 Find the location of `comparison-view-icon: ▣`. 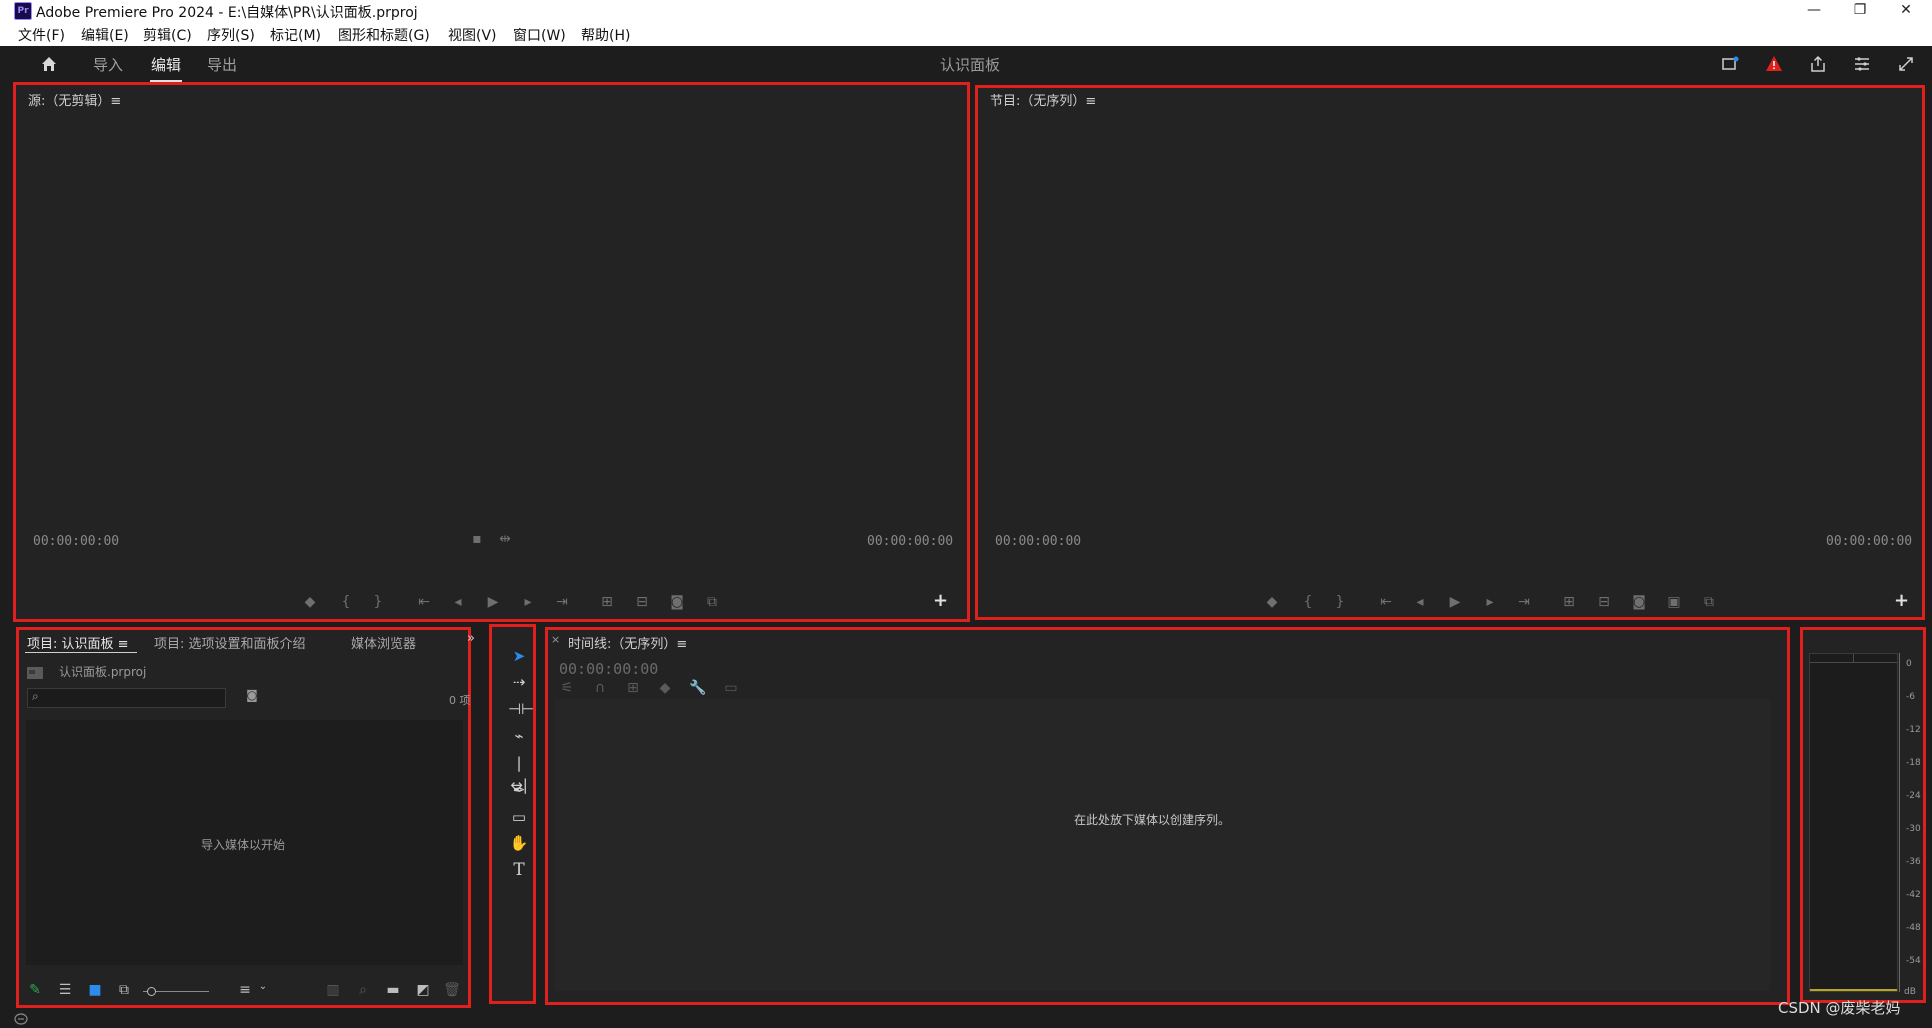

comparison-view-icon: ▣ is located at coordinates (1674, 602).